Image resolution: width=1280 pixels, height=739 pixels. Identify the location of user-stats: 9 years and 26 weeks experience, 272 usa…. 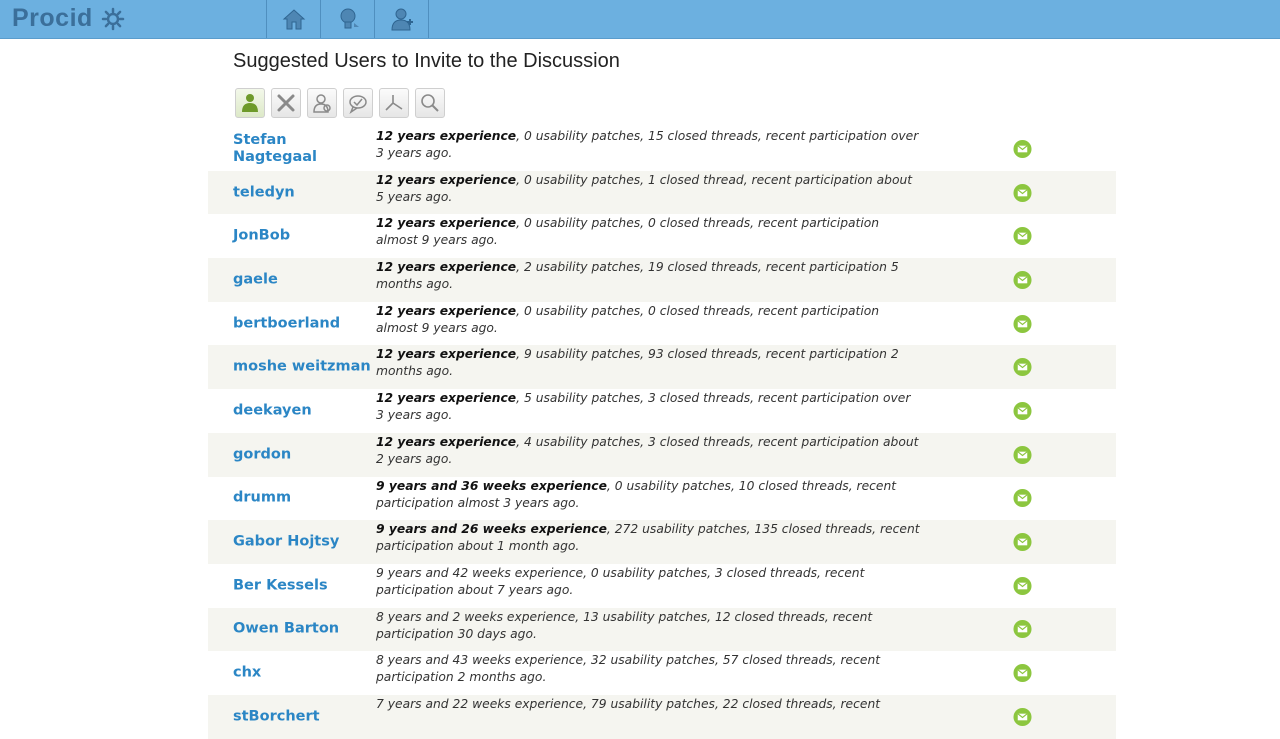
(648, 538).